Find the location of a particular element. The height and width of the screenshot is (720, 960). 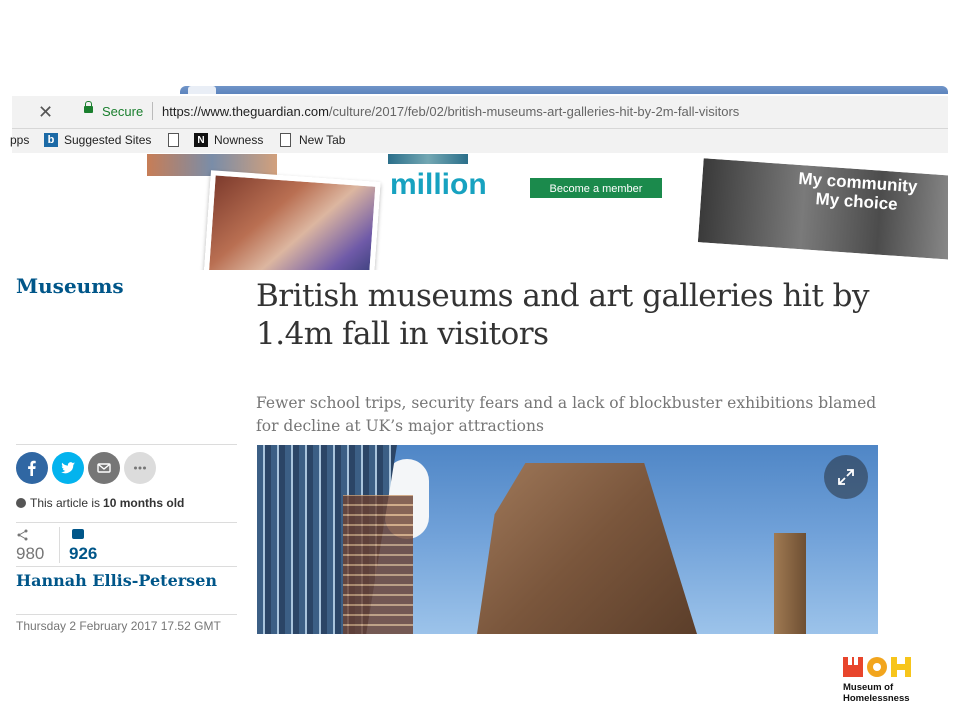

bookmark-suggested-sites-label: Suggested Sites is located at coordinates (108, 140).